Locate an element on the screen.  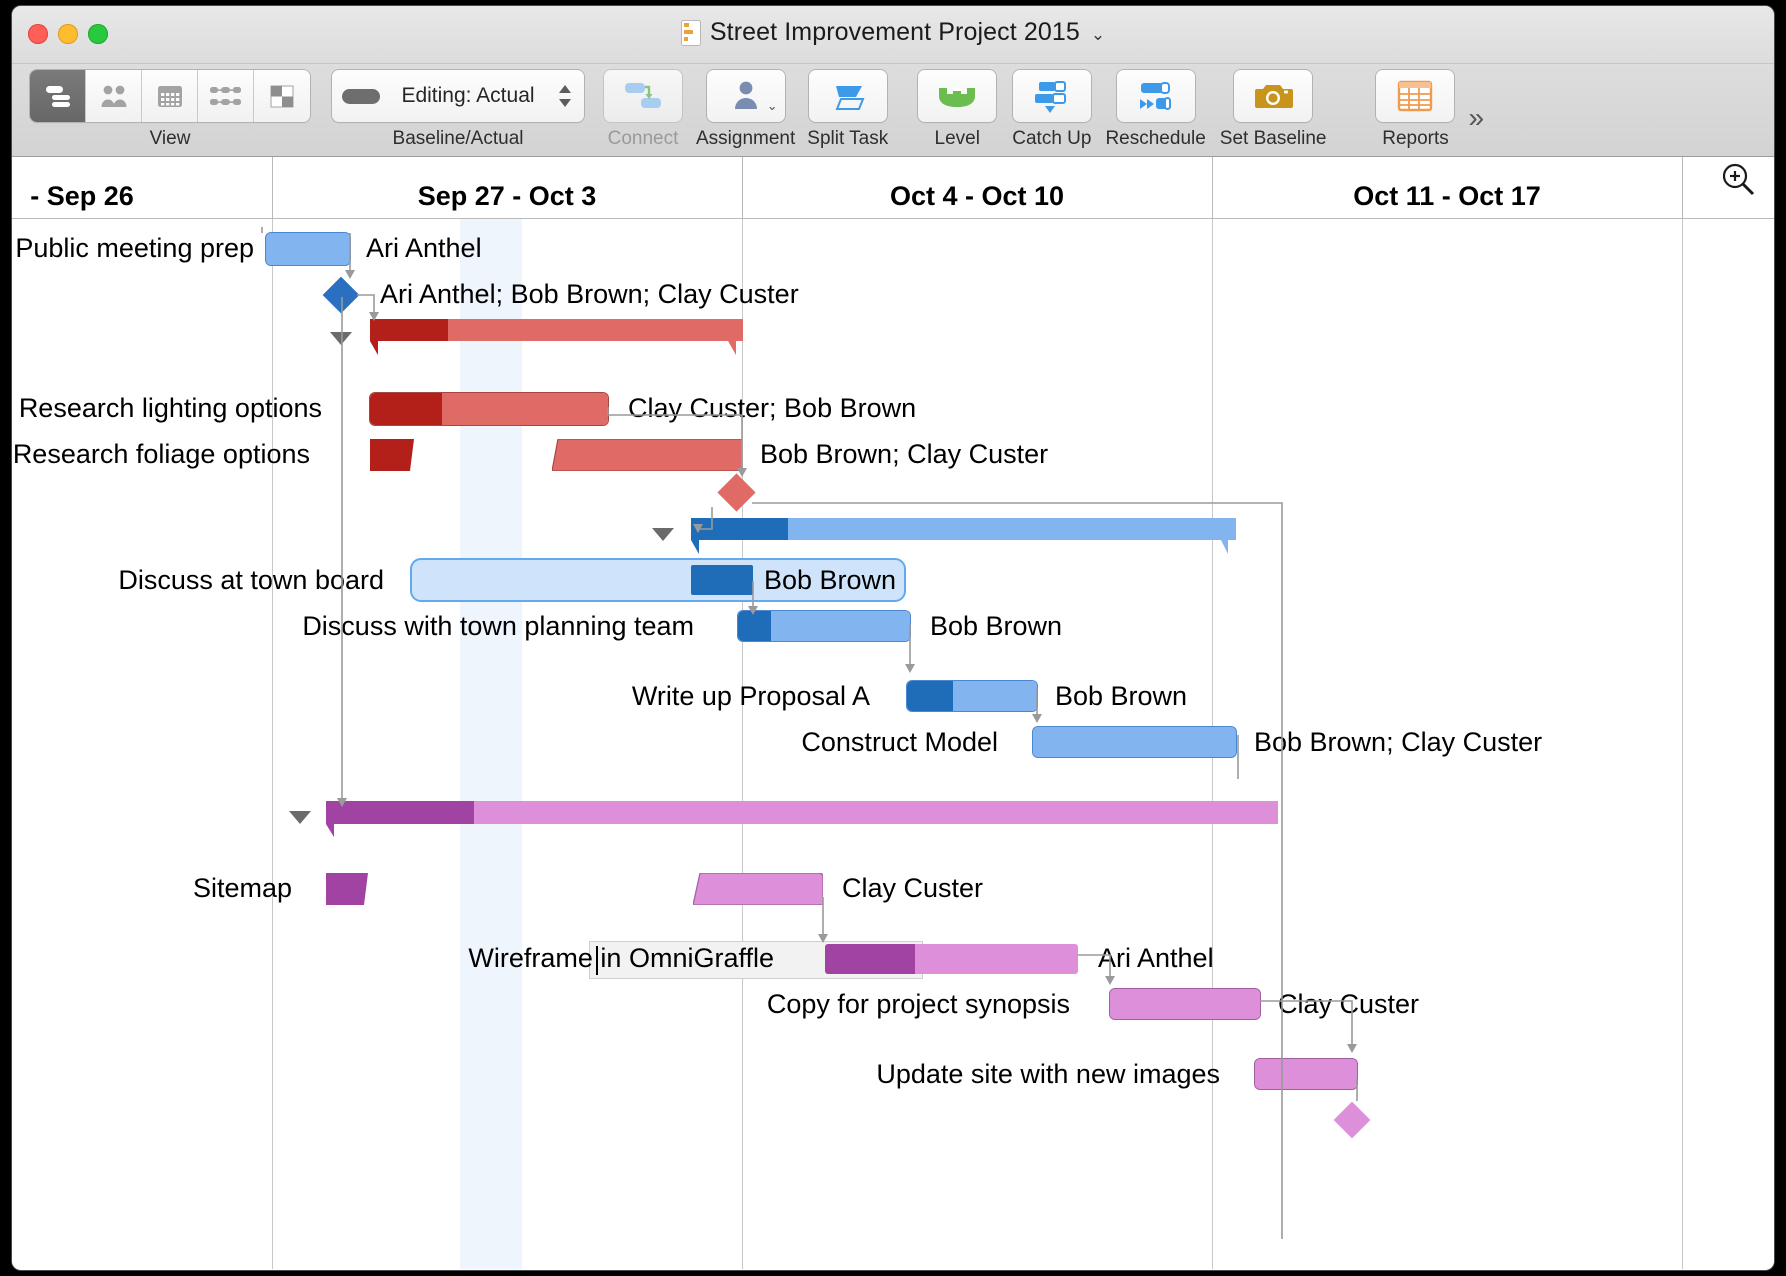
task-name: Write up Proposal A is located at coordinates (750, 695).